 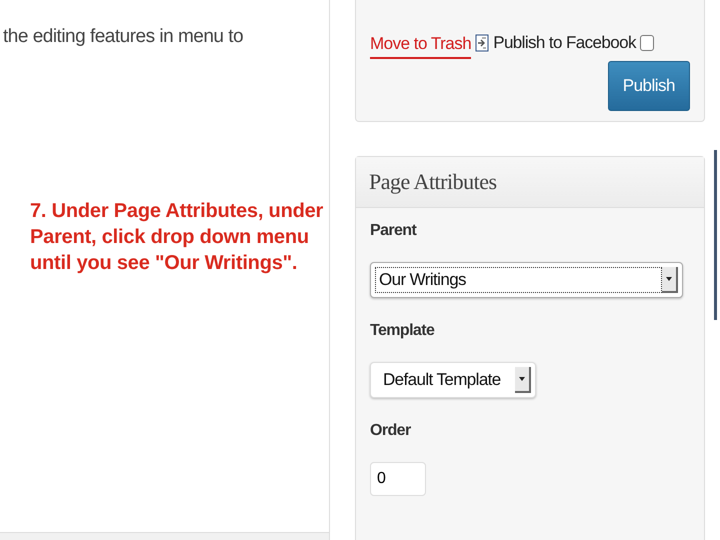 What do you see at coordinates (433, 182) in the screenshot?
I see `panel-title: Page Attributes` at bounding box center [433, 182].